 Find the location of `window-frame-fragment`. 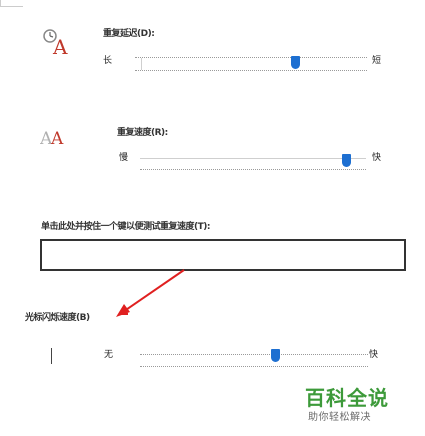

window-frame-fragment is located at coordinates (11, 3).